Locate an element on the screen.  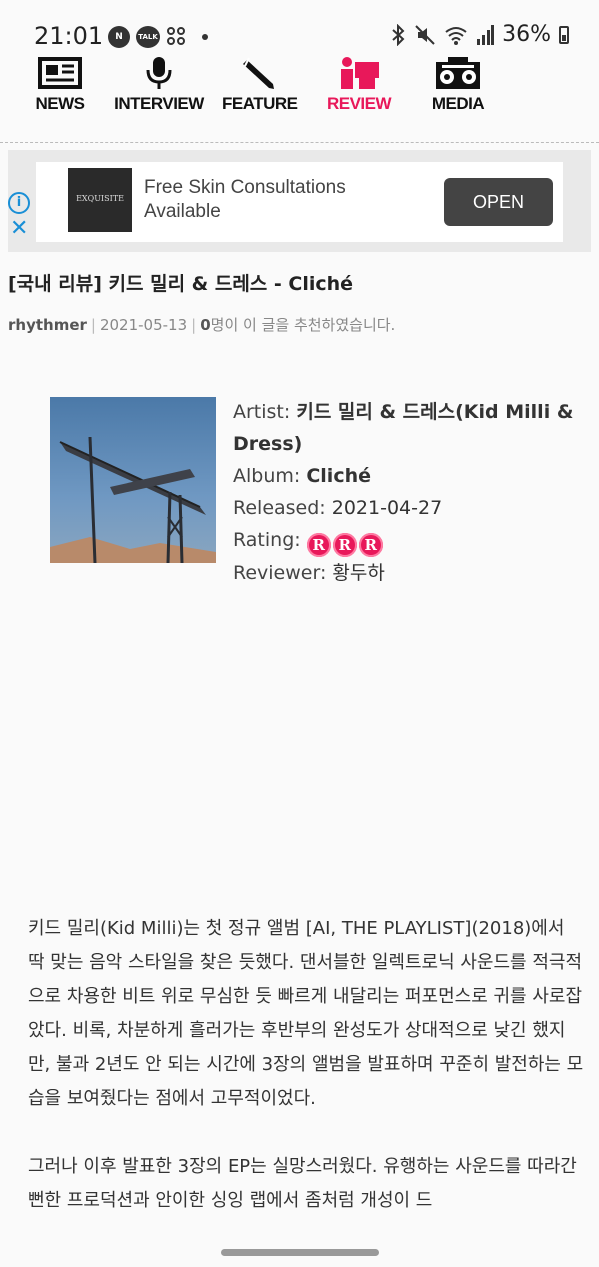
wifi-icon is located at coordinates (456, 35).